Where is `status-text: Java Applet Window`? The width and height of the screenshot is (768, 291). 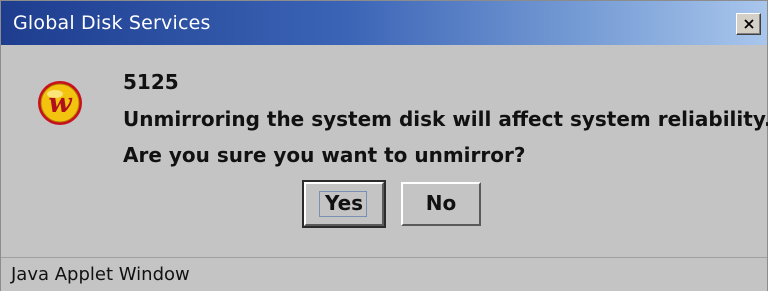
status-text: Java Applet Window is located at coordinates (100, 274).